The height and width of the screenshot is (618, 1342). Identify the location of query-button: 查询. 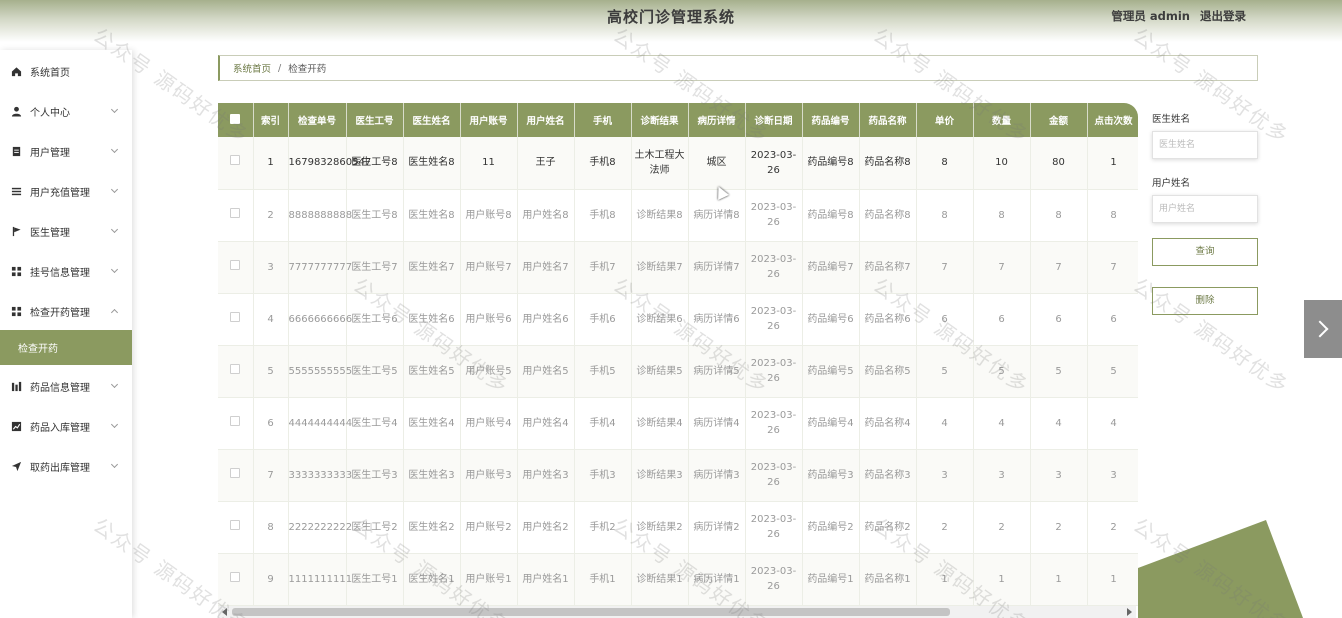
(1205, 252).